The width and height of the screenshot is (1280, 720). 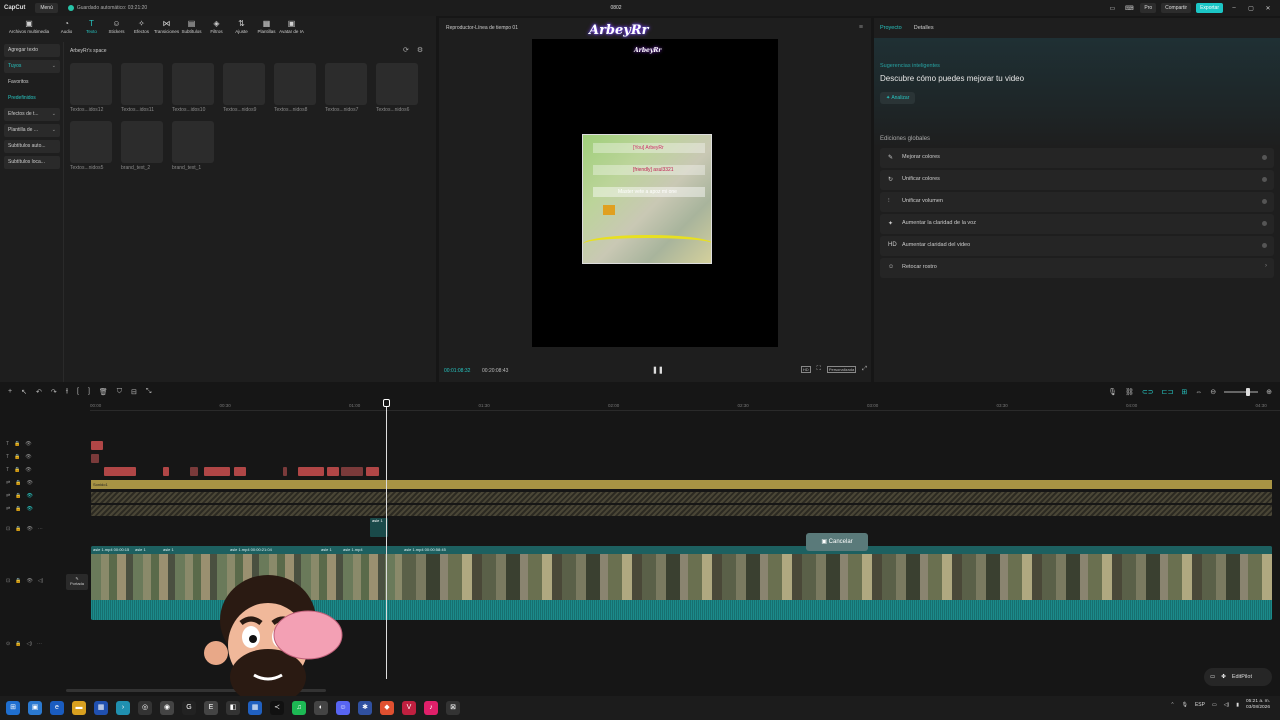 What do you see at coordinates (149, 392) in the screenshot?
I see `auto-reframe-icon: ⤡` at bounding box center [149, 392].